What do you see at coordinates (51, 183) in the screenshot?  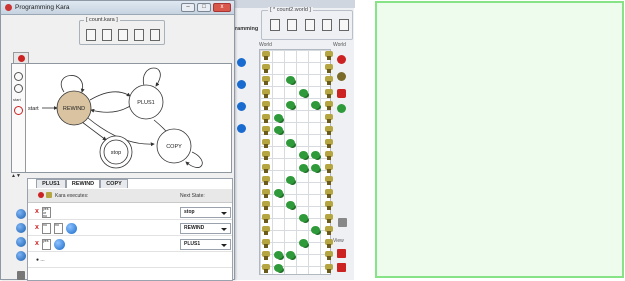 I see `tab-plus1: PLUS1` at bounding box center [51, 183].